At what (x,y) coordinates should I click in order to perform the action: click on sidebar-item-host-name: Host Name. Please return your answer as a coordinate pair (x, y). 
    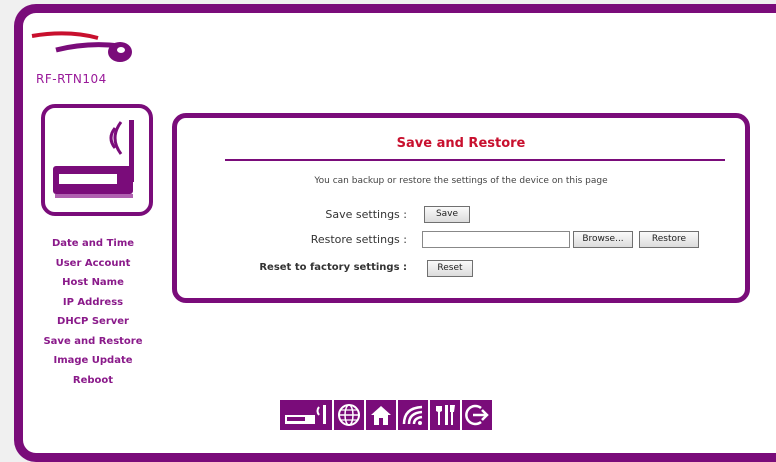
    Looking at the image, I should click on (93, 283).